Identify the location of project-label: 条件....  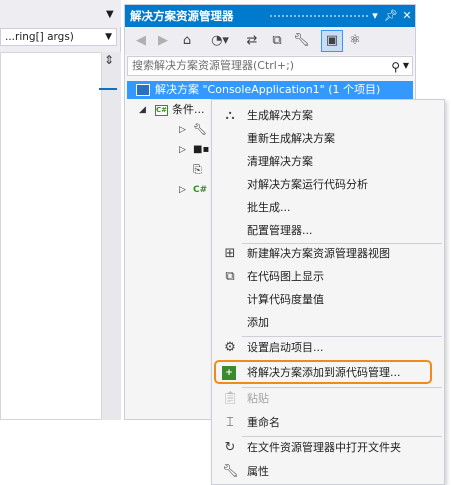
(188, 109).